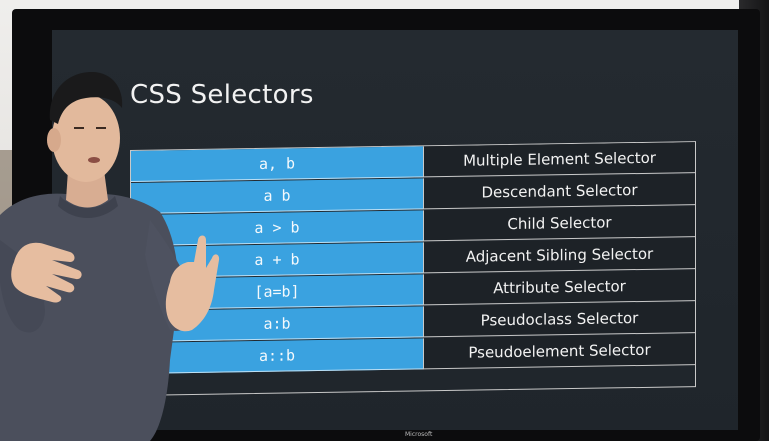  Describe the element at coordinates (277, 292) in the screenshot. I see `selector-code: [a=b]` at that location.